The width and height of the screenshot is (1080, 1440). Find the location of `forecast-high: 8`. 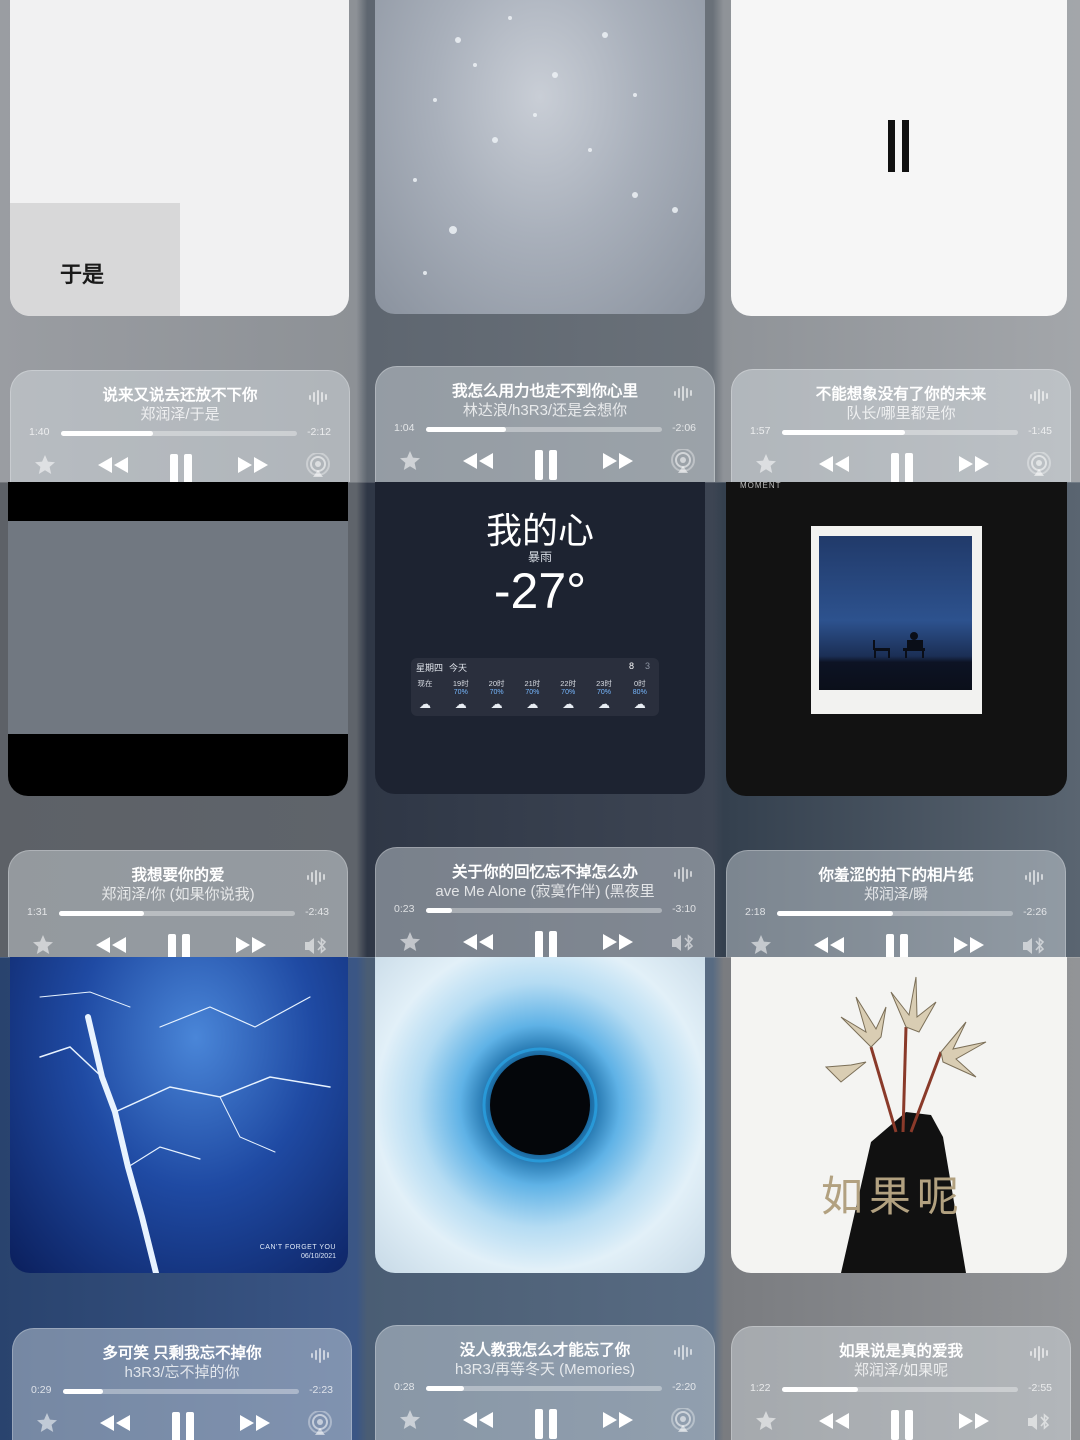

forecast-high: 8 is located at coordinates (632, 666).